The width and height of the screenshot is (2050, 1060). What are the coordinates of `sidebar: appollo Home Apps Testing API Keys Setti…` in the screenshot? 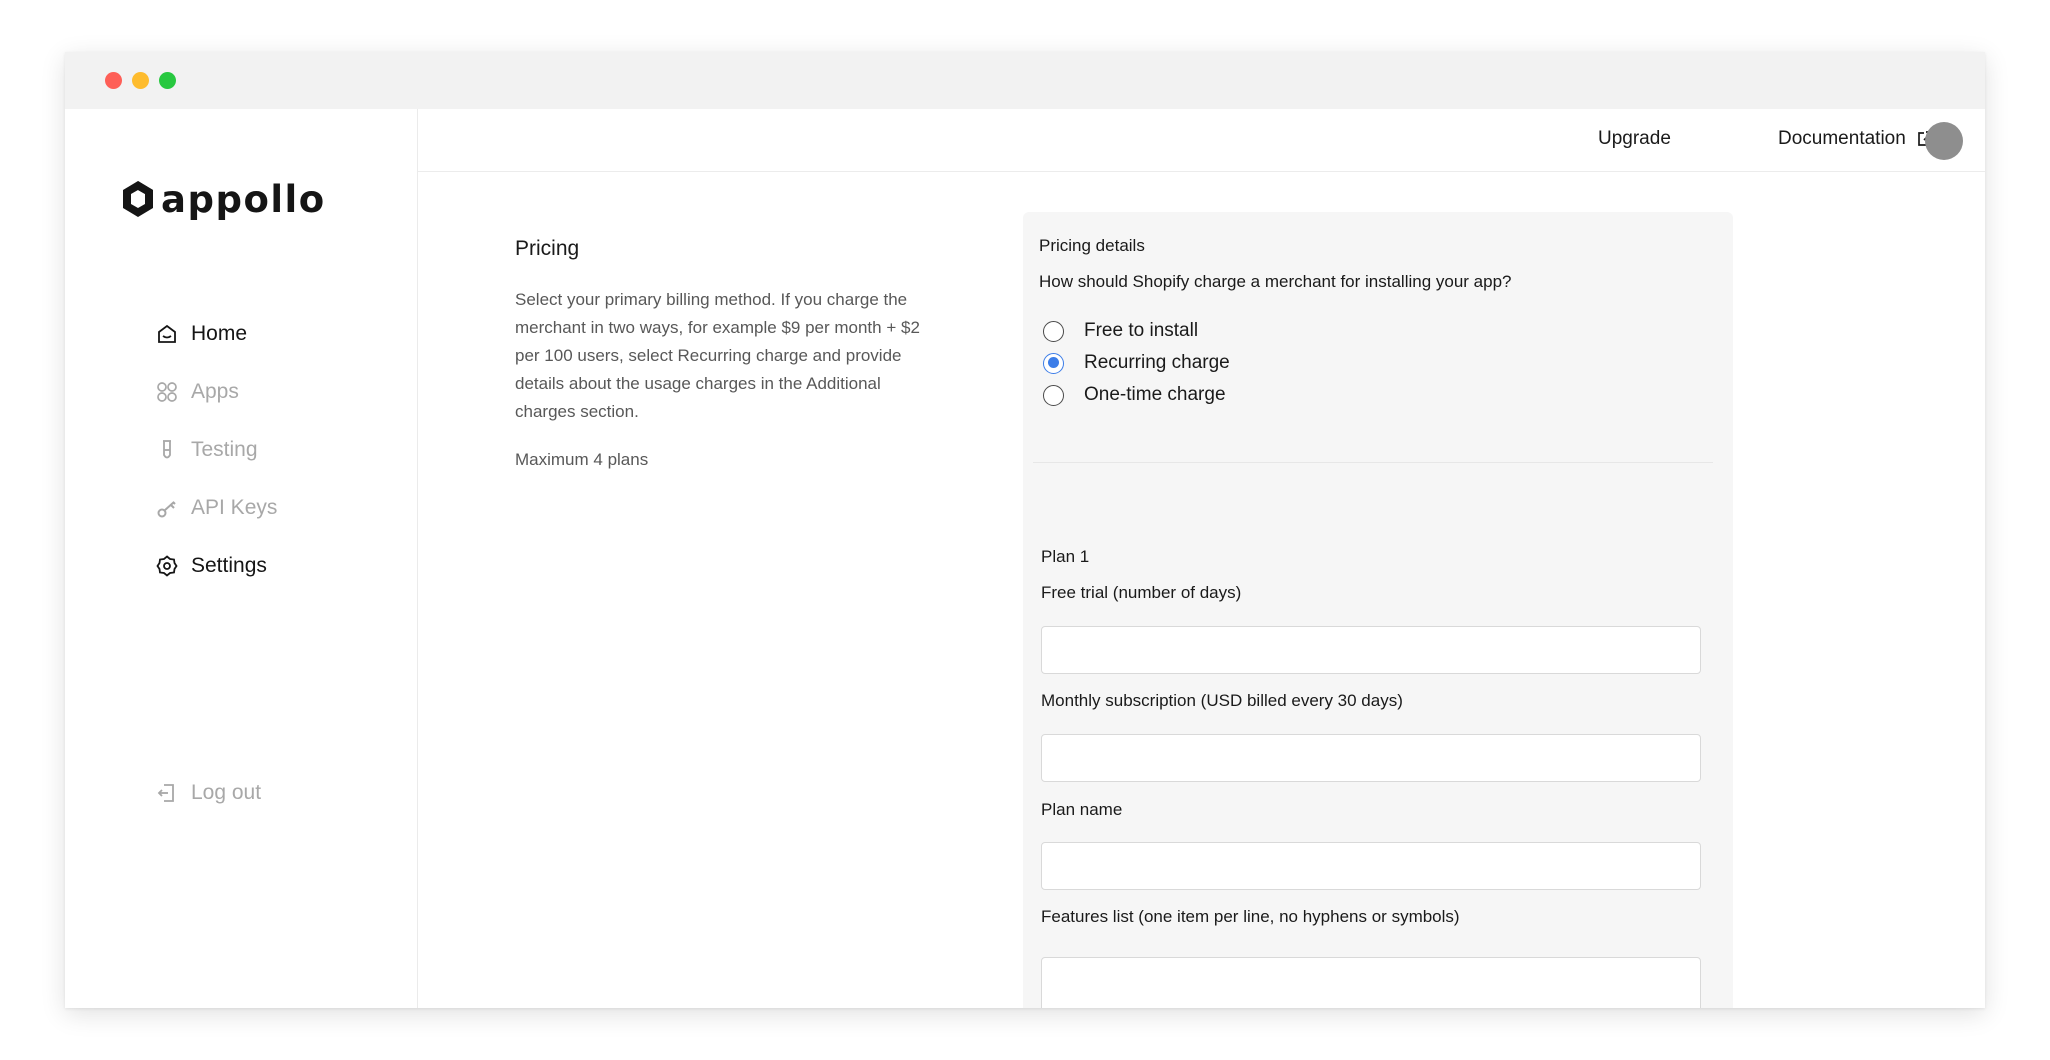 It's located at (241, 558).